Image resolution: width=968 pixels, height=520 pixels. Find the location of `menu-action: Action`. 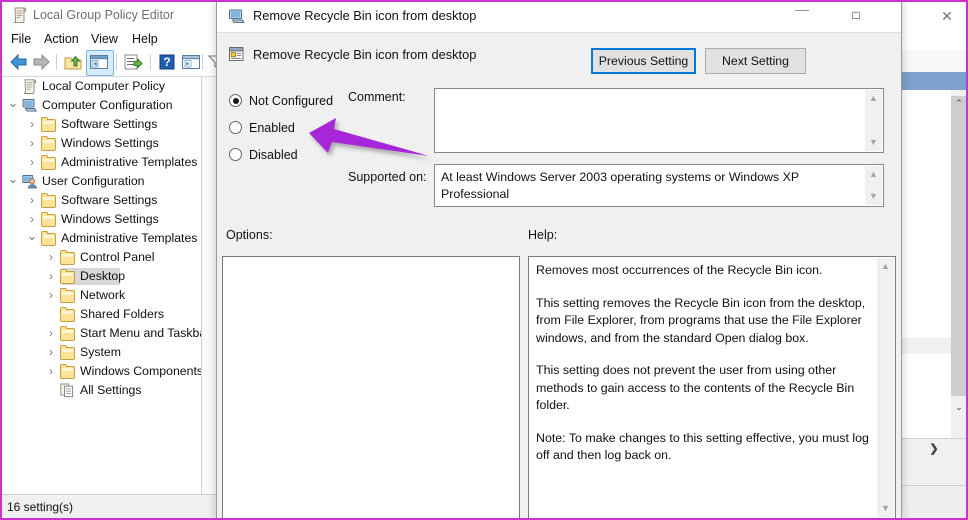

menu-action: Action is located at coordinates (61, 39).